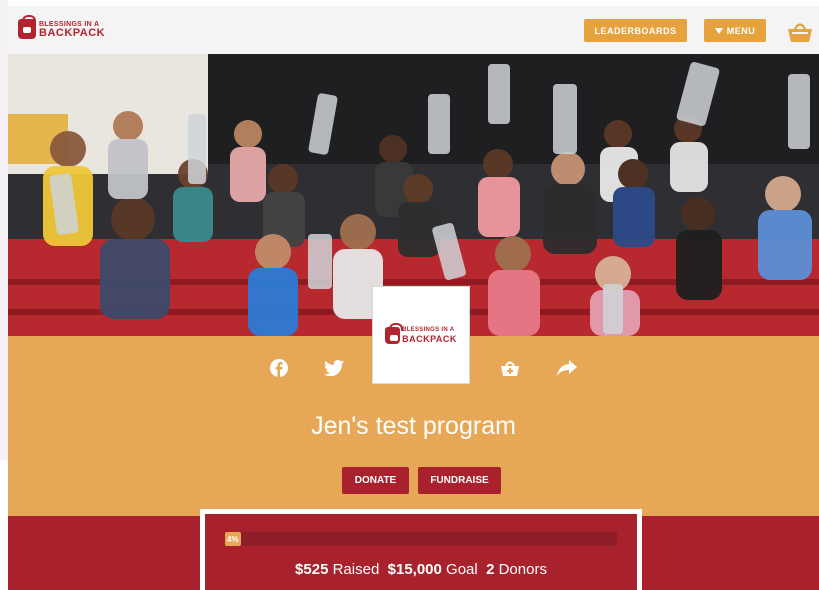 This screenshot has width=819, height=590. I want to click on progress-percent-label: 4%, so click(233, 539).